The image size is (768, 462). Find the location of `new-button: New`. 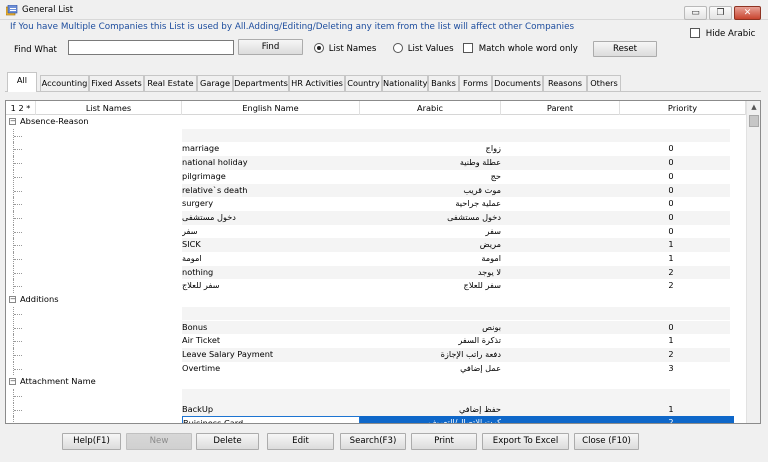

new-button: New is located at coordinates (159, 441).